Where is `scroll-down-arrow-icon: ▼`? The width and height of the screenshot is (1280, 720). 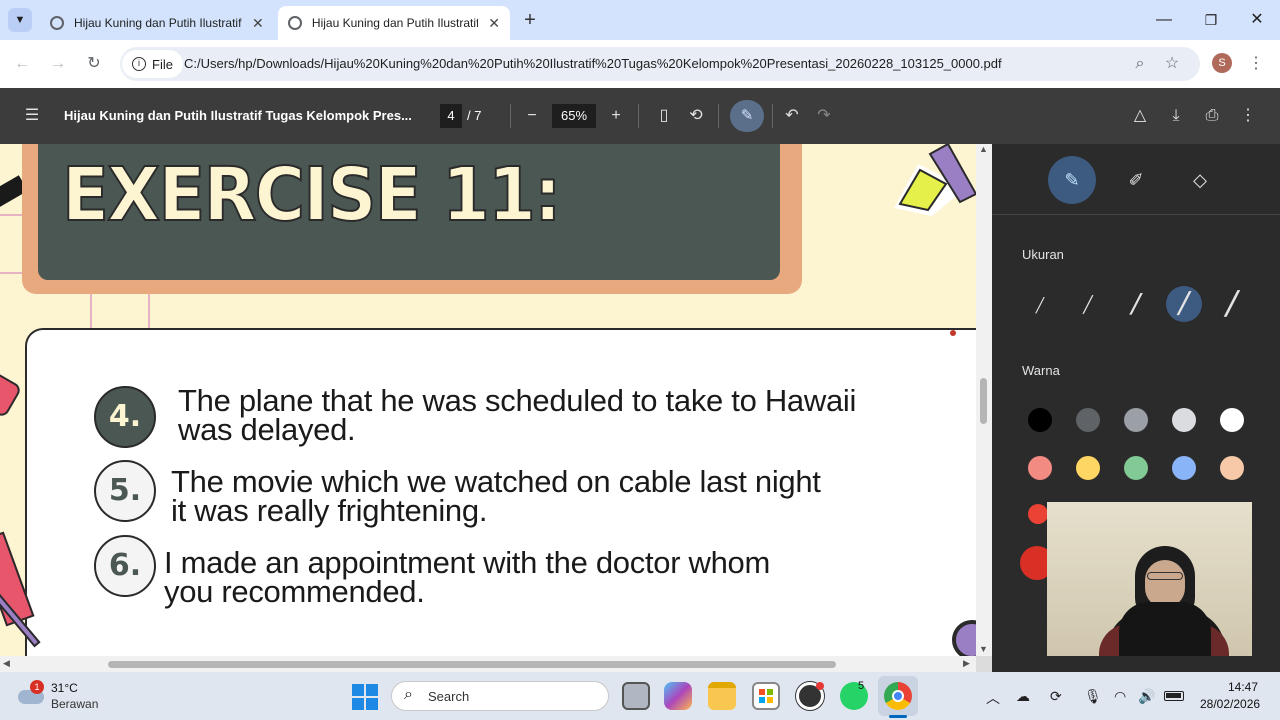
scroll-down-arrow-icon: ▼ is located at coordinates (983, 649).